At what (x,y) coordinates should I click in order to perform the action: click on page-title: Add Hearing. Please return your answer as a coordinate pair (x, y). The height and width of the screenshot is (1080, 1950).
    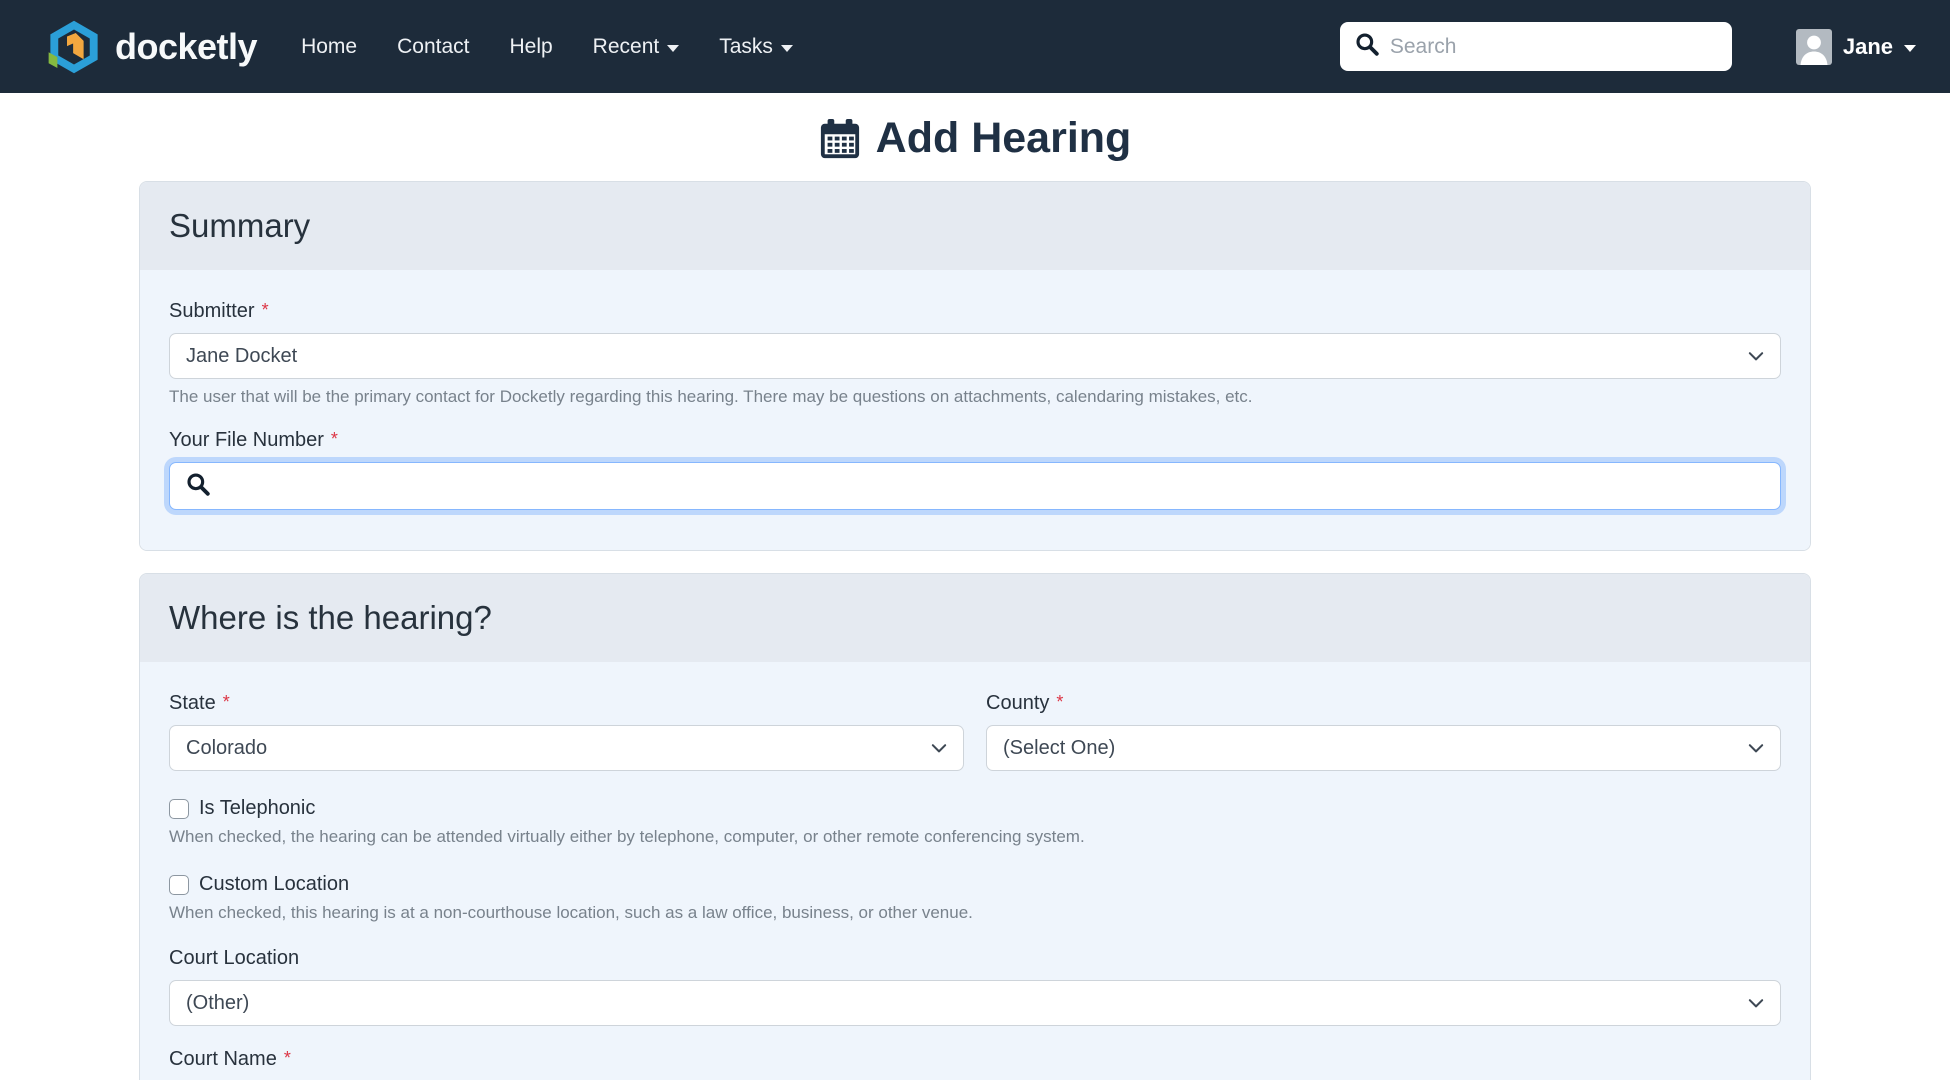
    Looking at the image, I should click on (975, 138).